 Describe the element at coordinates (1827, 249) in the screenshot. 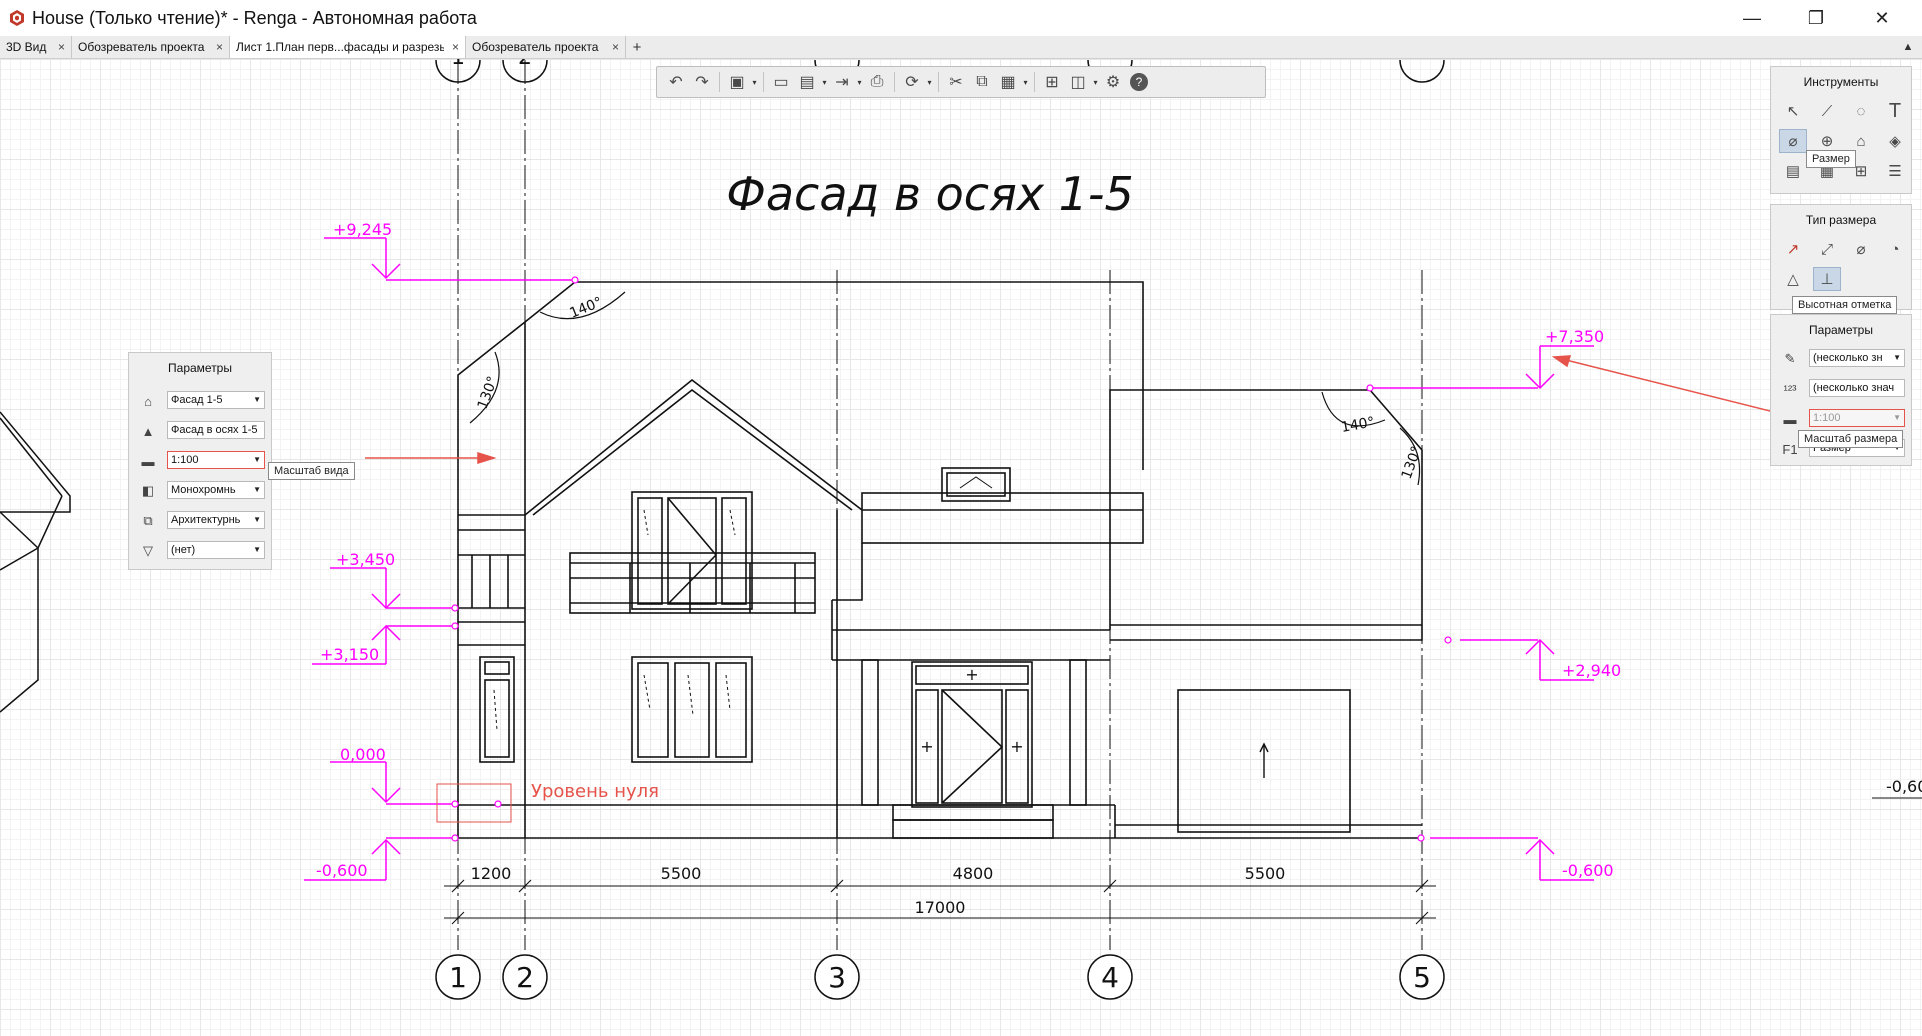

I see `aligned-dimension-icon: ⤢` at that location.